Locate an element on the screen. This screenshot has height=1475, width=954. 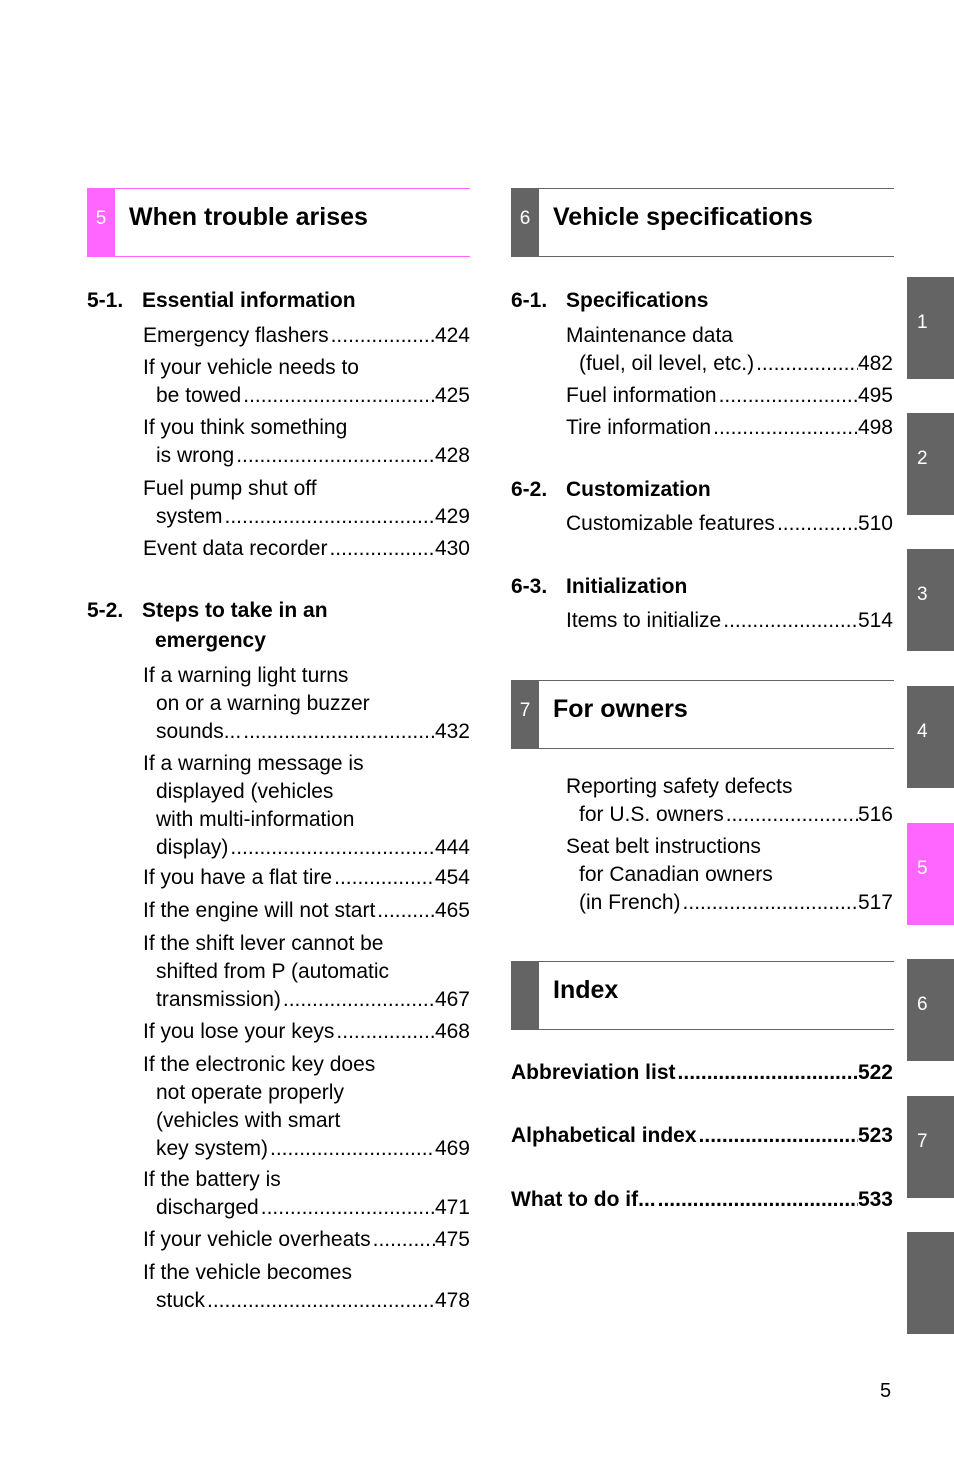
toc-entry-text: Customizable features is located at coordinates (670, 523).